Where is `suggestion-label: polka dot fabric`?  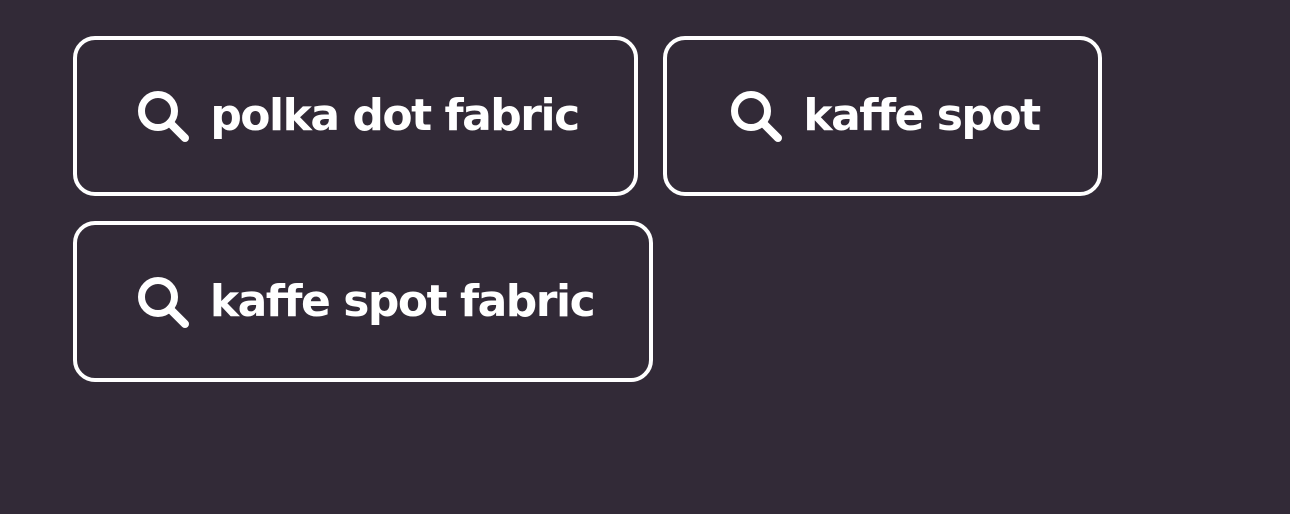 suggestion-label: polka dot fabric is located at coordinates (395, 115).